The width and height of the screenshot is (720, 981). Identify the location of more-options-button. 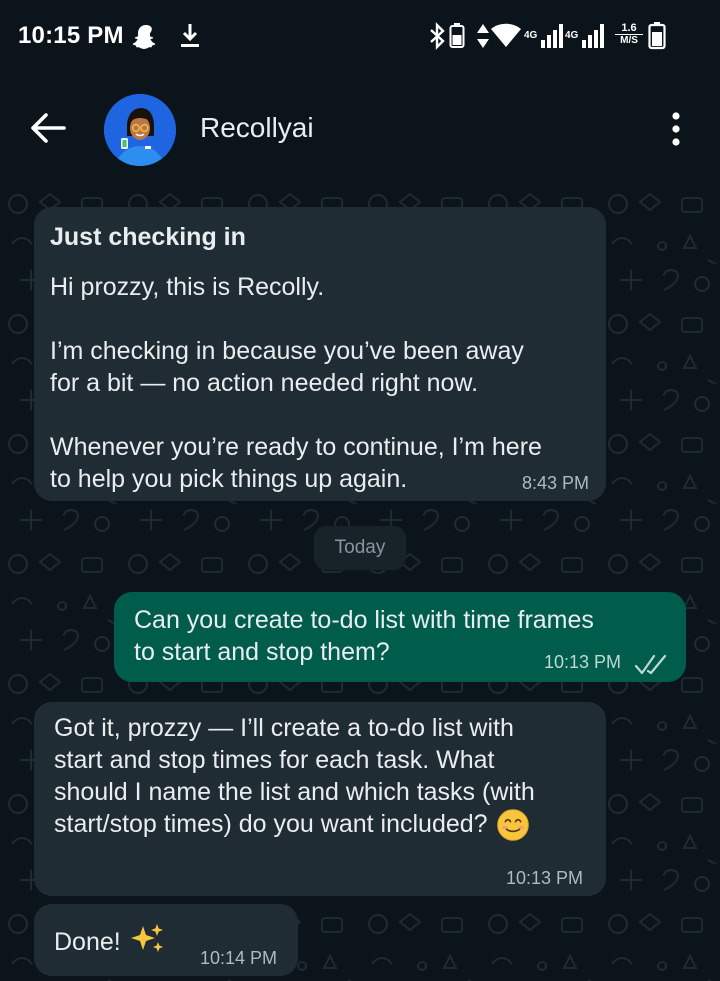
(676, 130).